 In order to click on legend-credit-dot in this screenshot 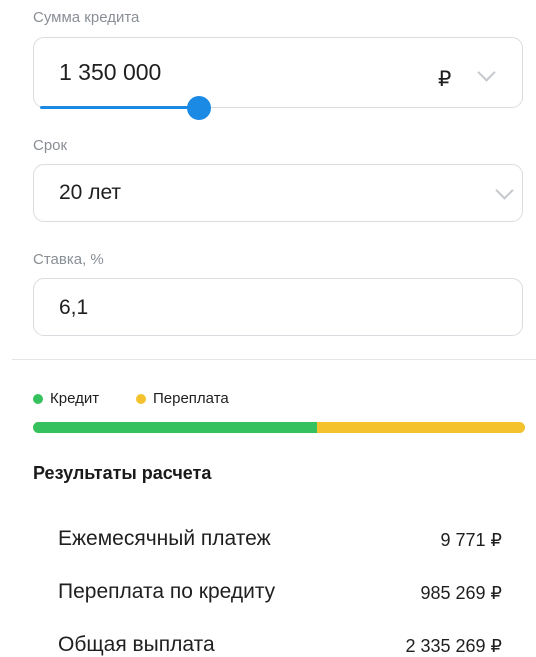, I will do `click(38, 398)`.